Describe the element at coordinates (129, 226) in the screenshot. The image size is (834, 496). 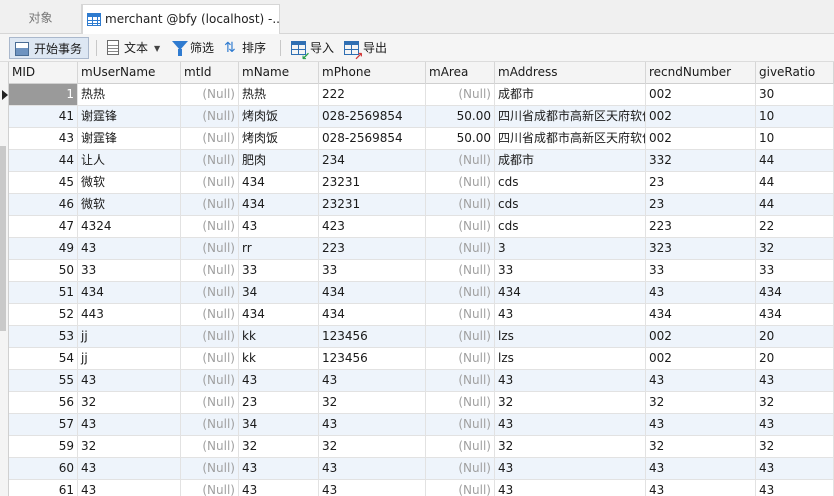
I see `table-cell-musername: 4324` at that location.